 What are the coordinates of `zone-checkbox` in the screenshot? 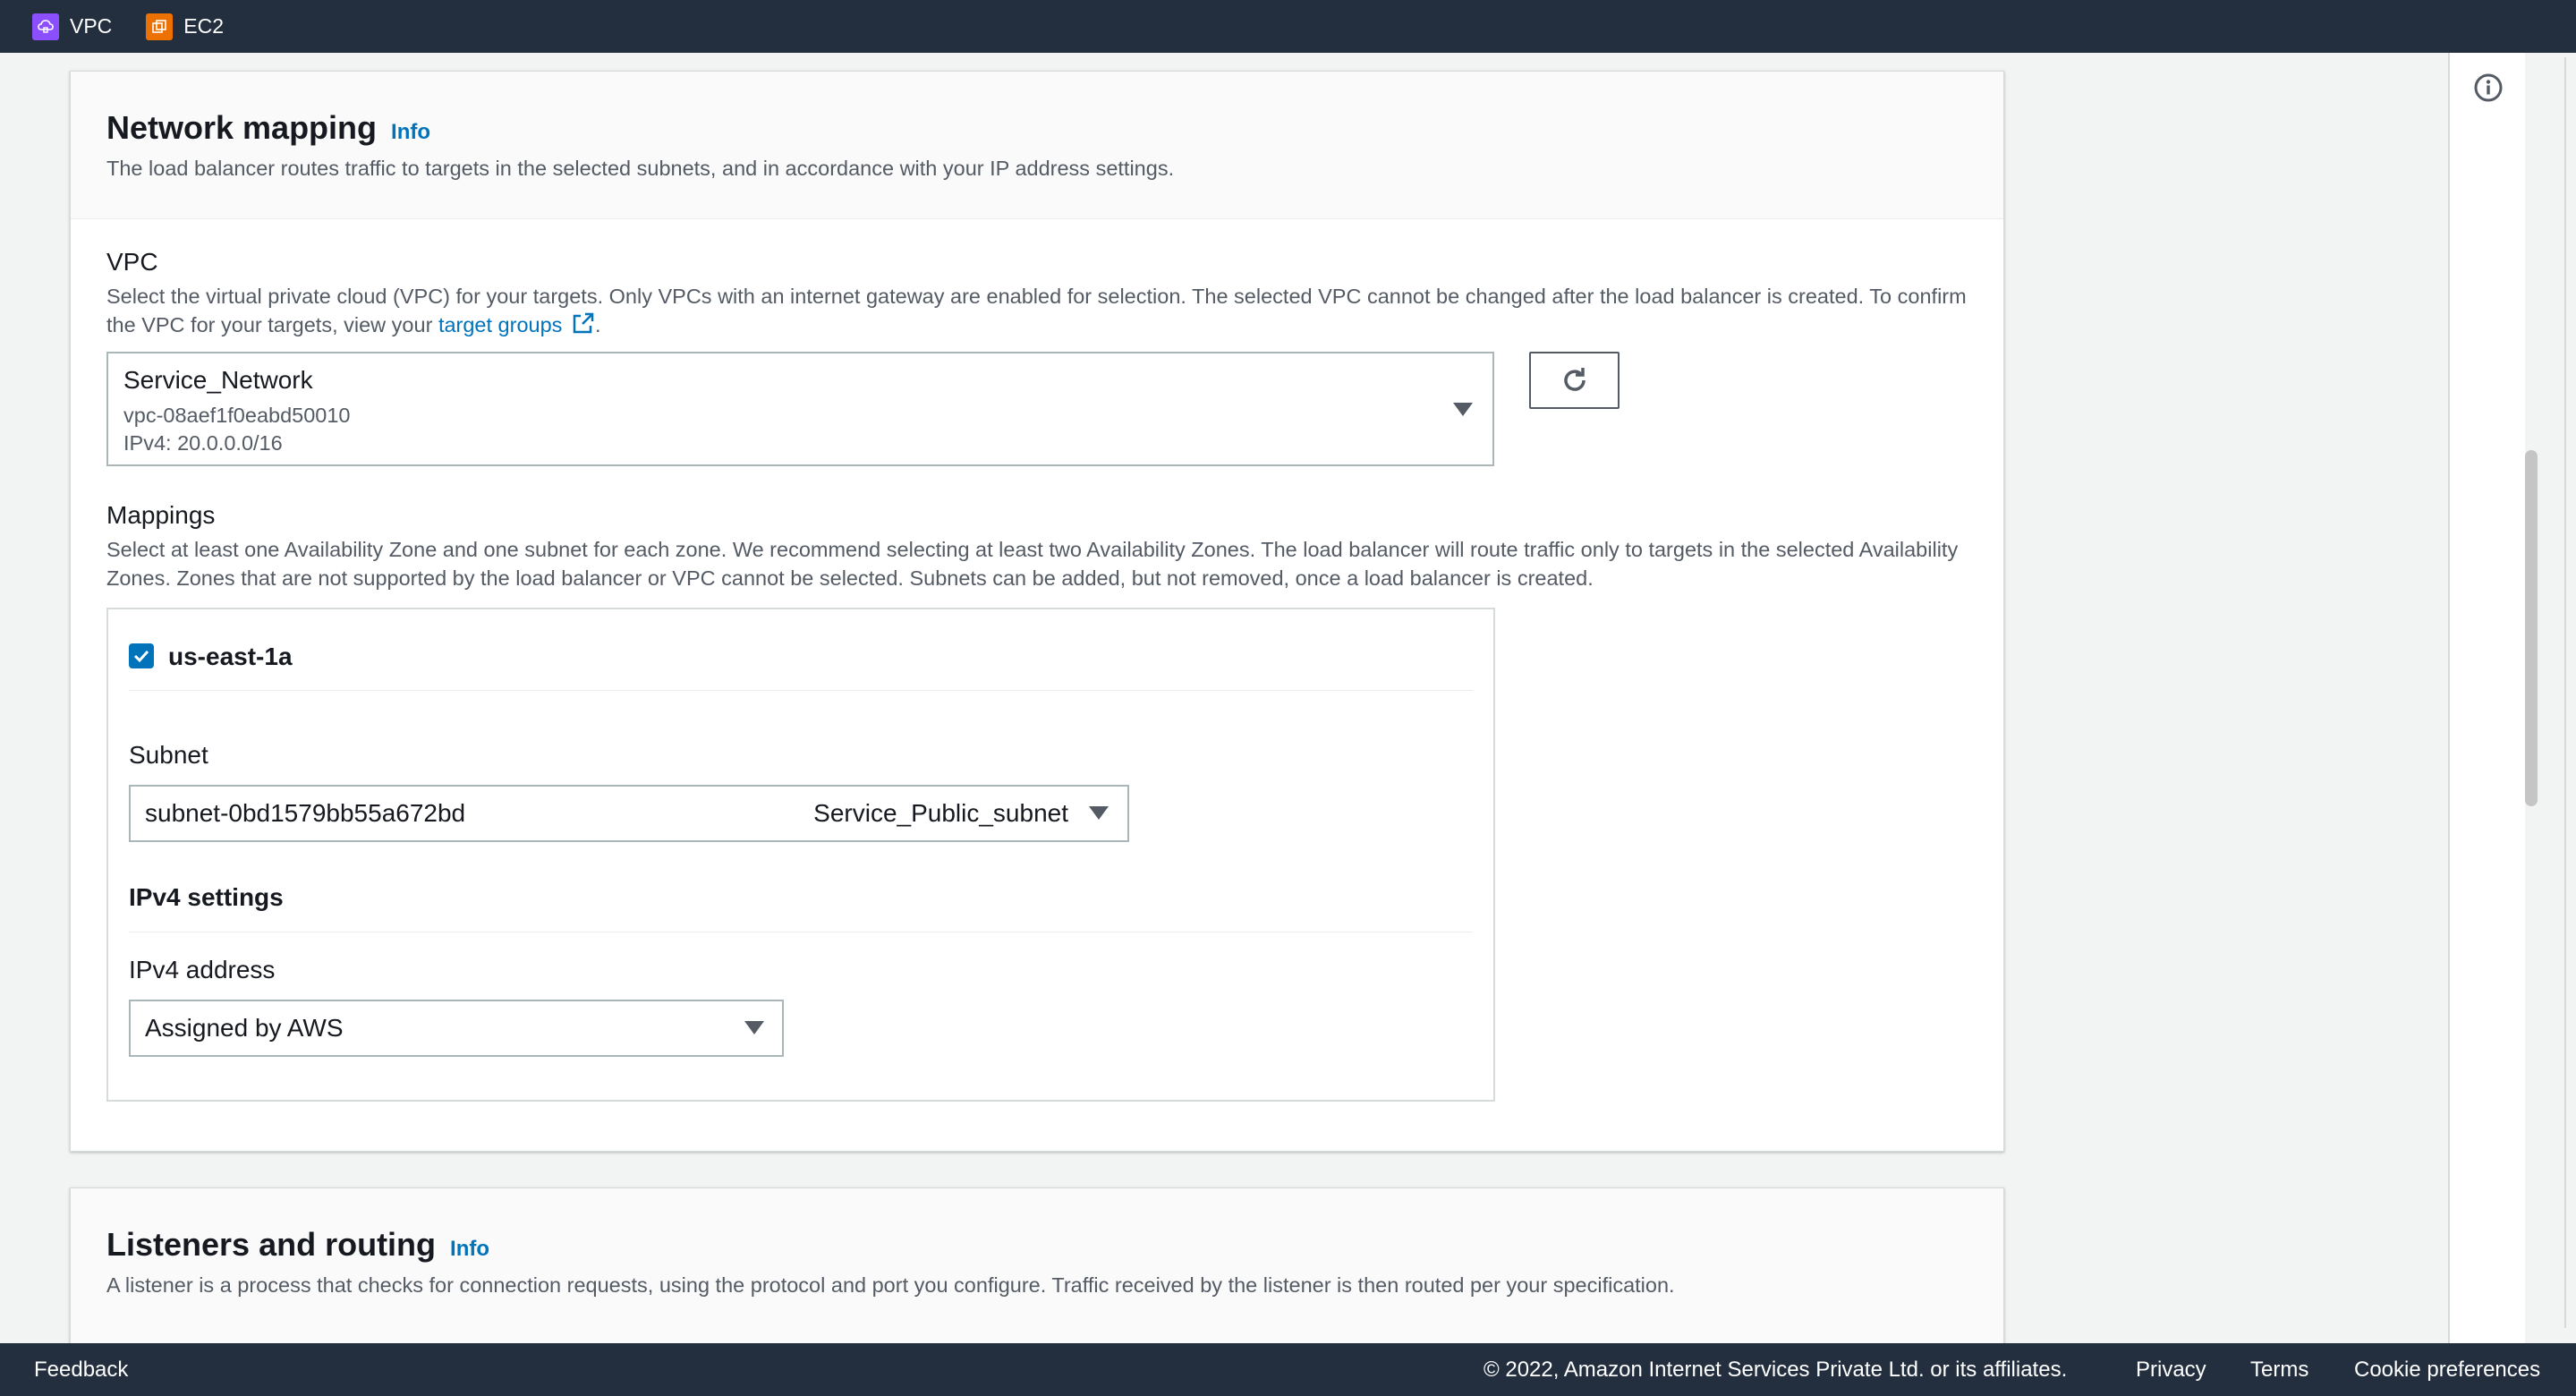 It's located at (141, 655).